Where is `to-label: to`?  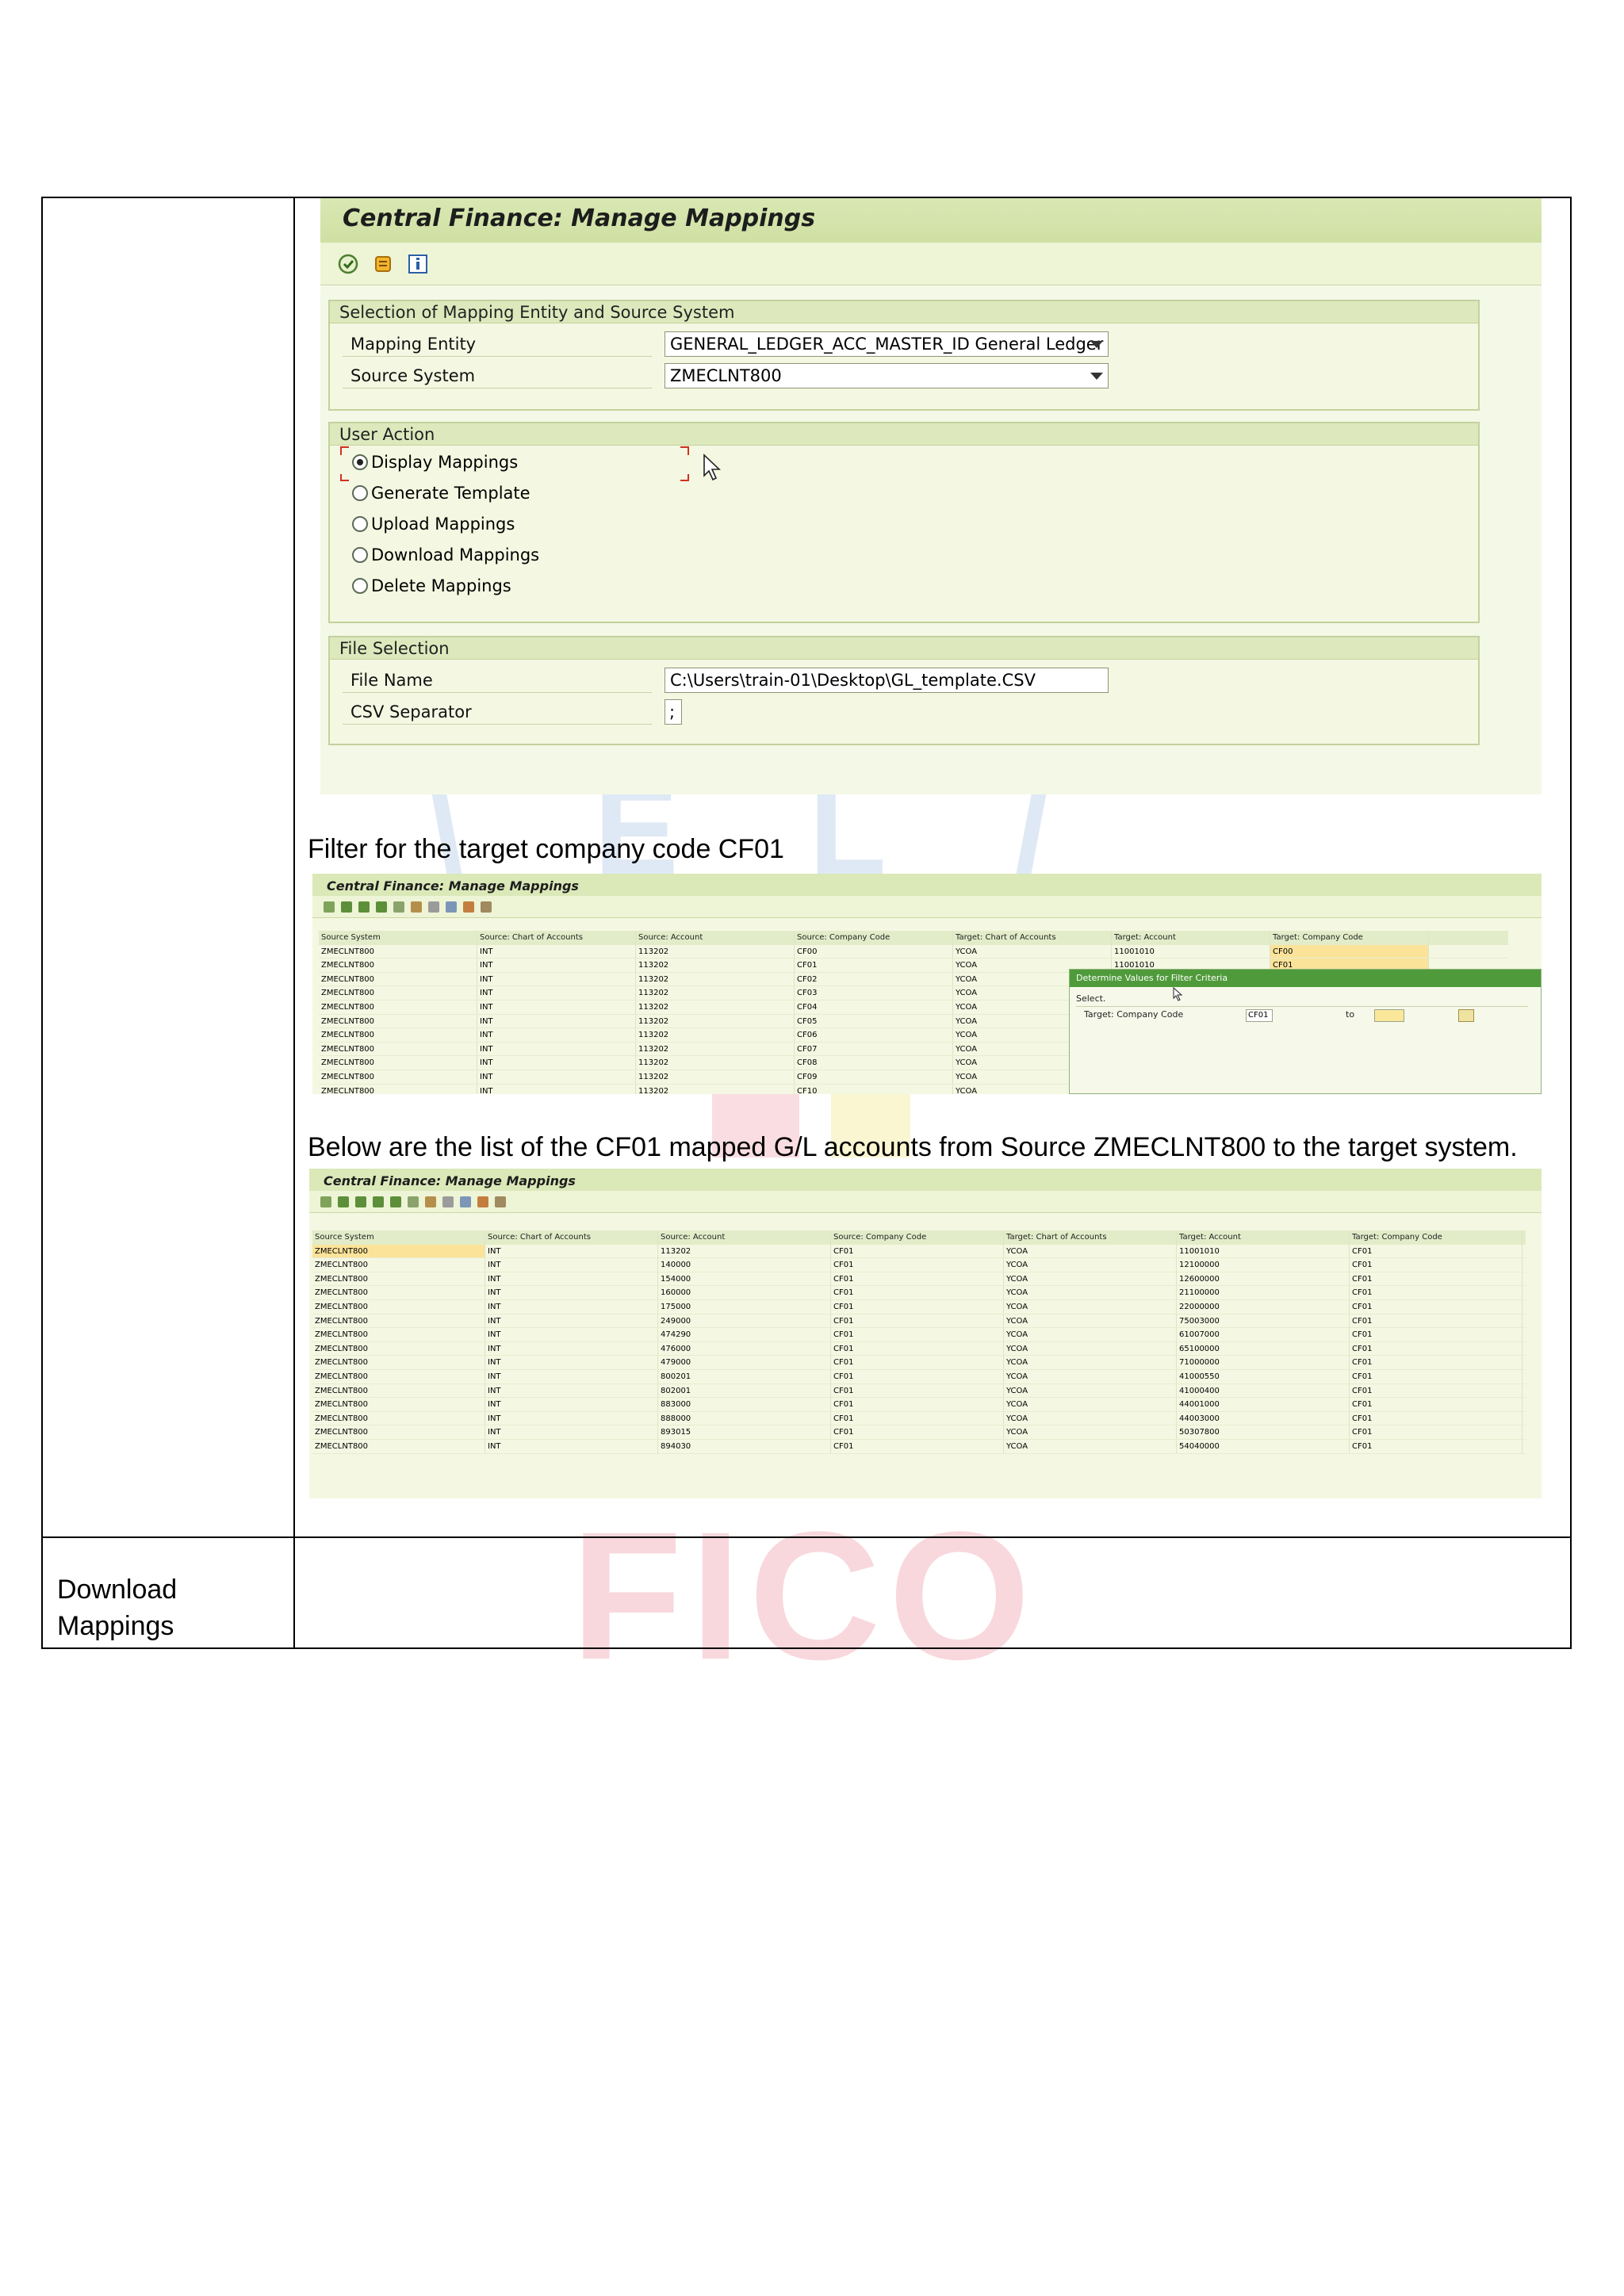 to-label: to is located at coordinates (1350, 1015).